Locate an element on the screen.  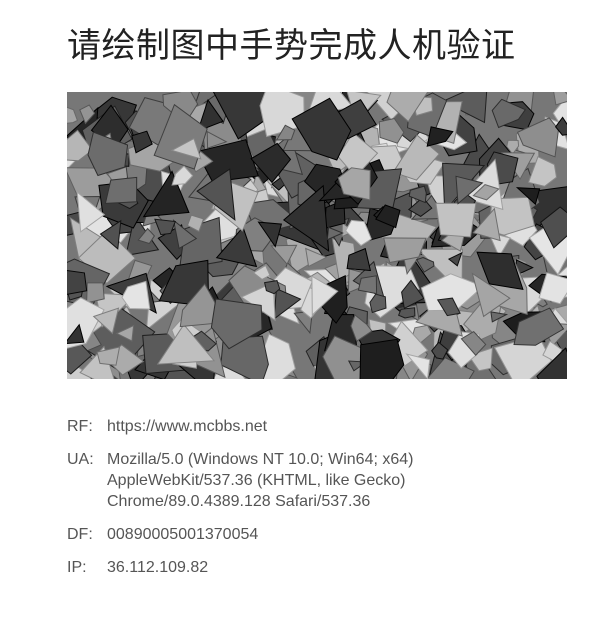
df-label: DF: is located at coordinates (80, 534).